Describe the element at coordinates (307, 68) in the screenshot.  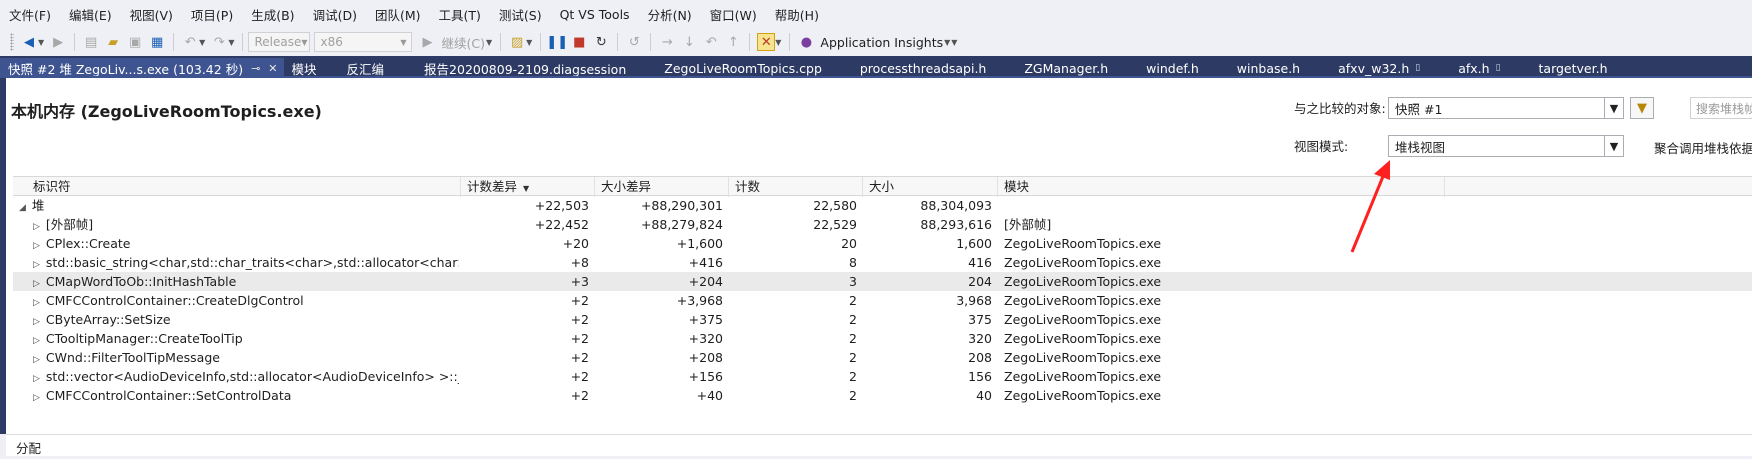
I see `tab-modules: 模块` at that location.